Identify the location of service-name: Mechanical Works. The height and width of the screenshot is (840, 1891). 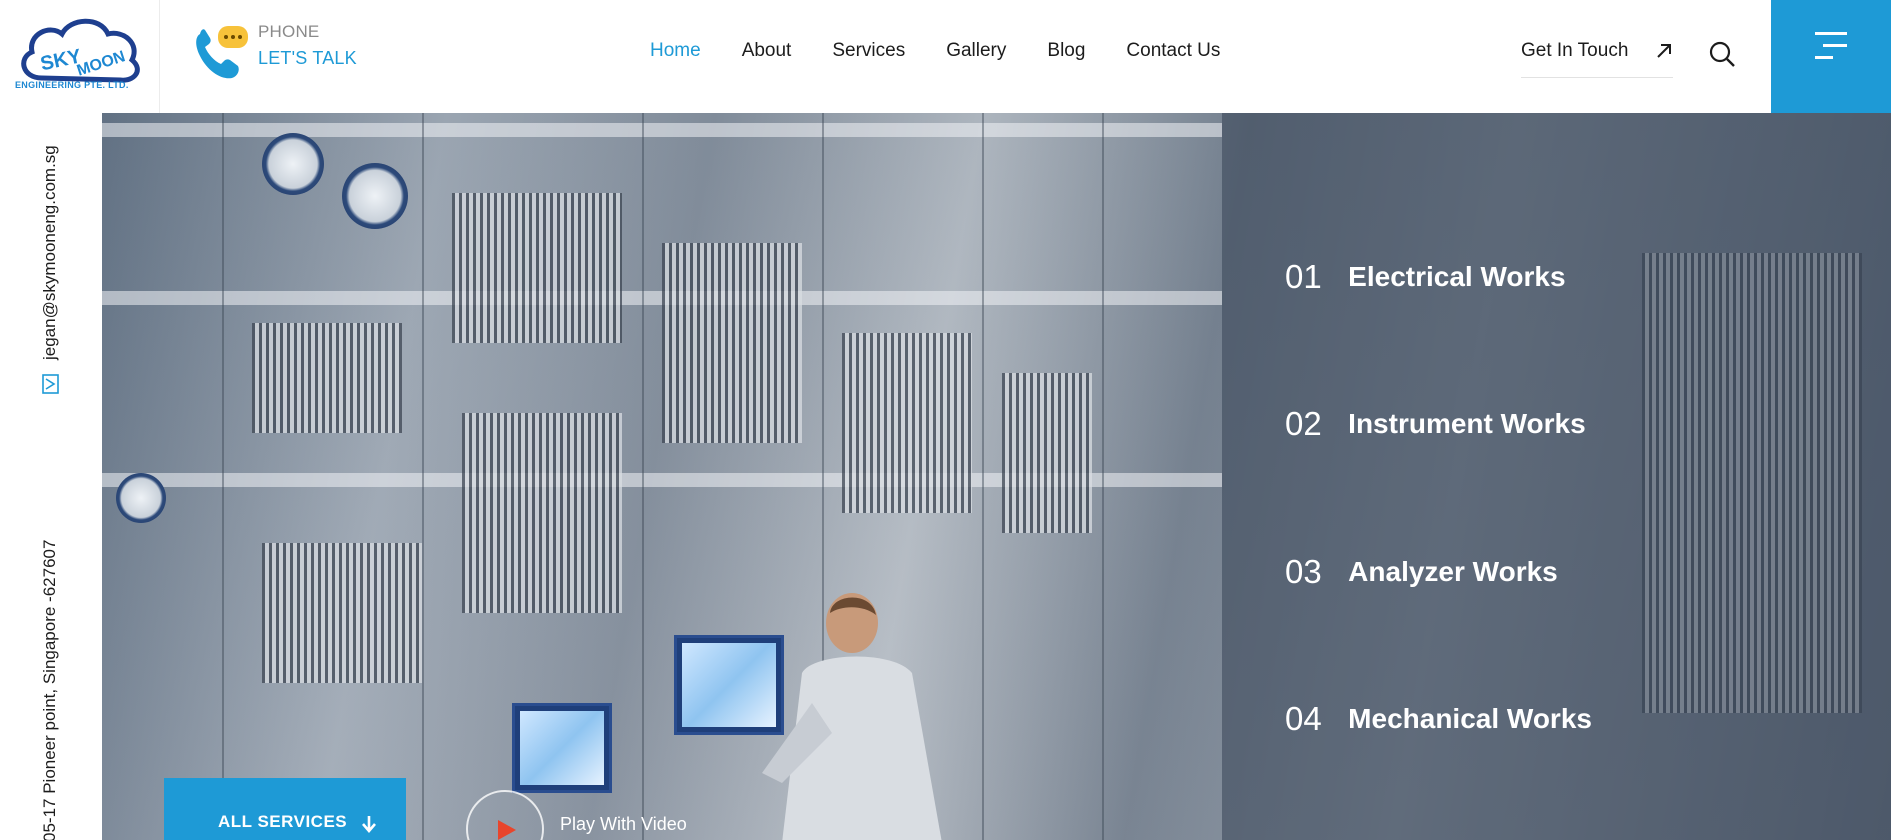
(1470, 718).